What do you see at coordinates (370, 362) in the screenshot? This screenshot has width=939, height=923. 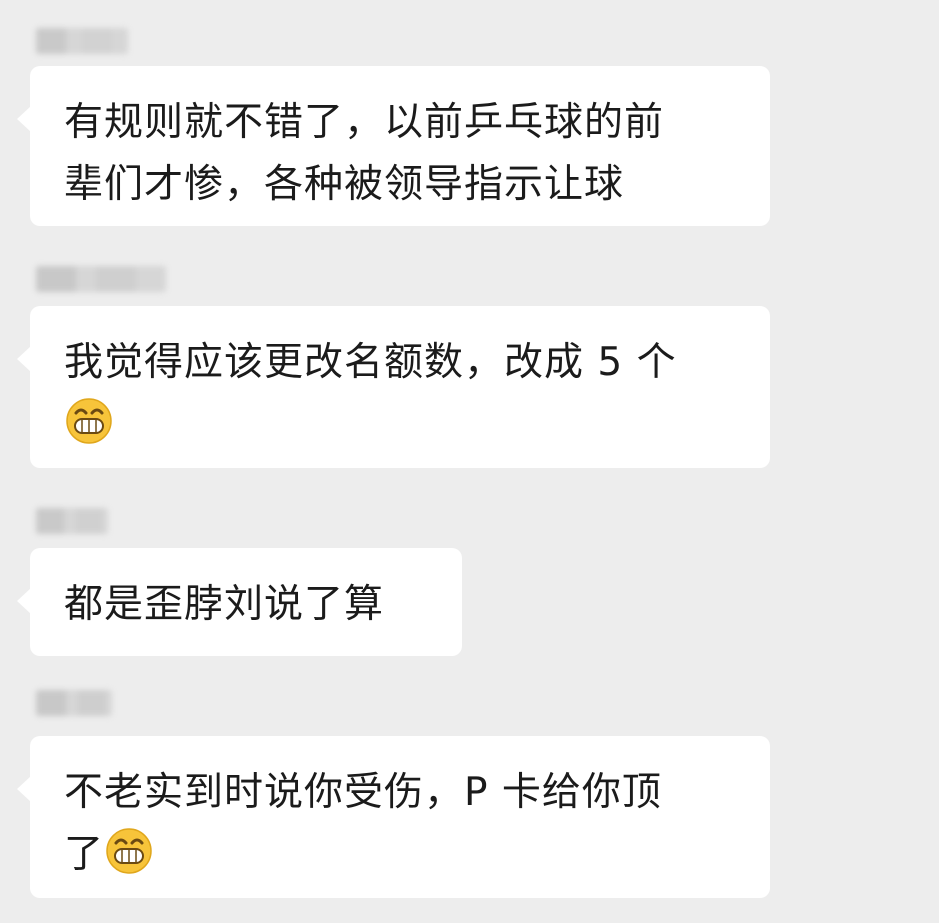 I see `message-text-line: 我觉得应该更改名额数，改成 5 个` at bounding box center [370, 362].